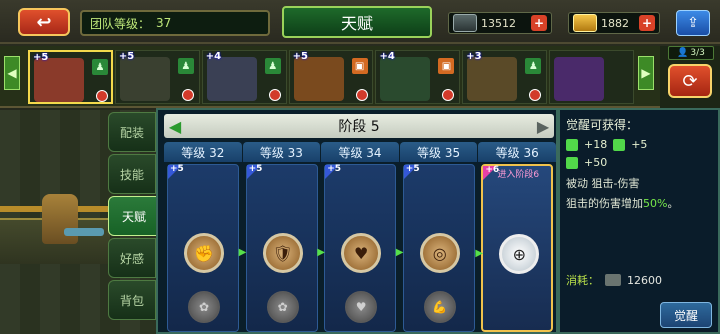  What do you see at coordinates (614, 280) in the screenshot?
I see `cost-row: 消耗： 12600` at bounding box center [614, 280].